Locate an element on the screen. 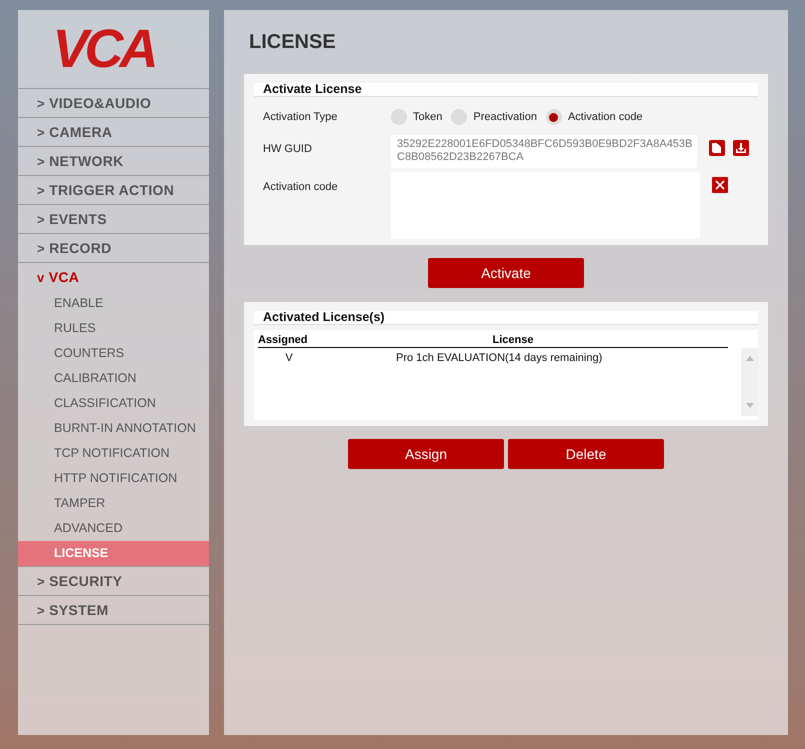 Image resolution: width=805 pixels, height=749 pixels. nav-item: > CAMERA is located at coordinates (113, 132).